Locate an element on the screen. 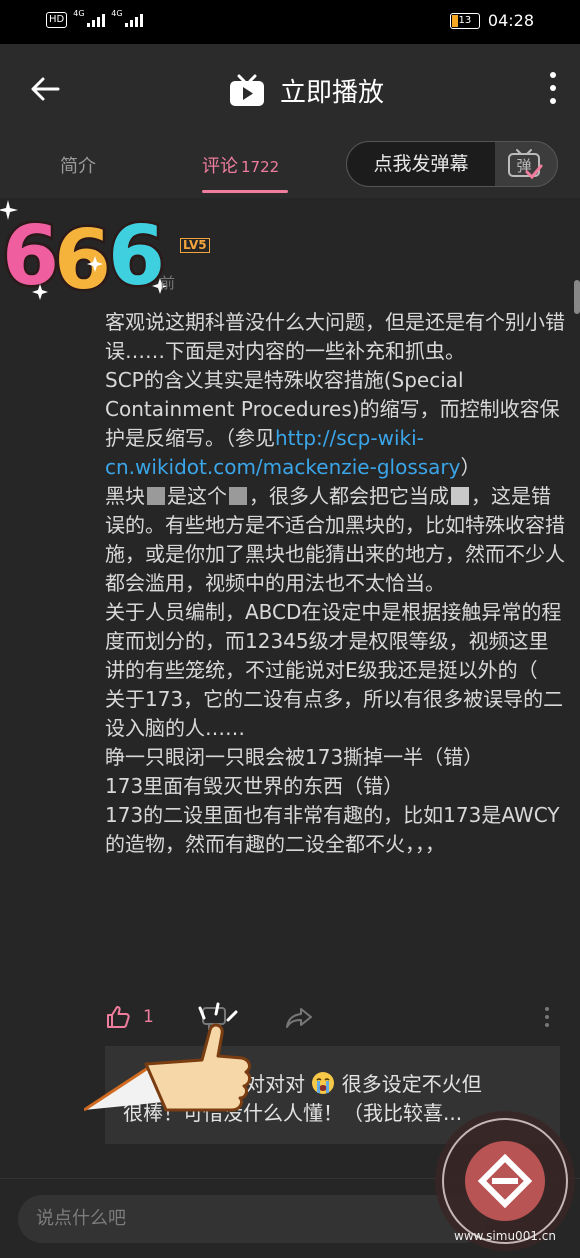 The height and width of the screenshot is (1258, 580). danmaku-toggle-icon: 弹 is located at coordinates (525, 164).